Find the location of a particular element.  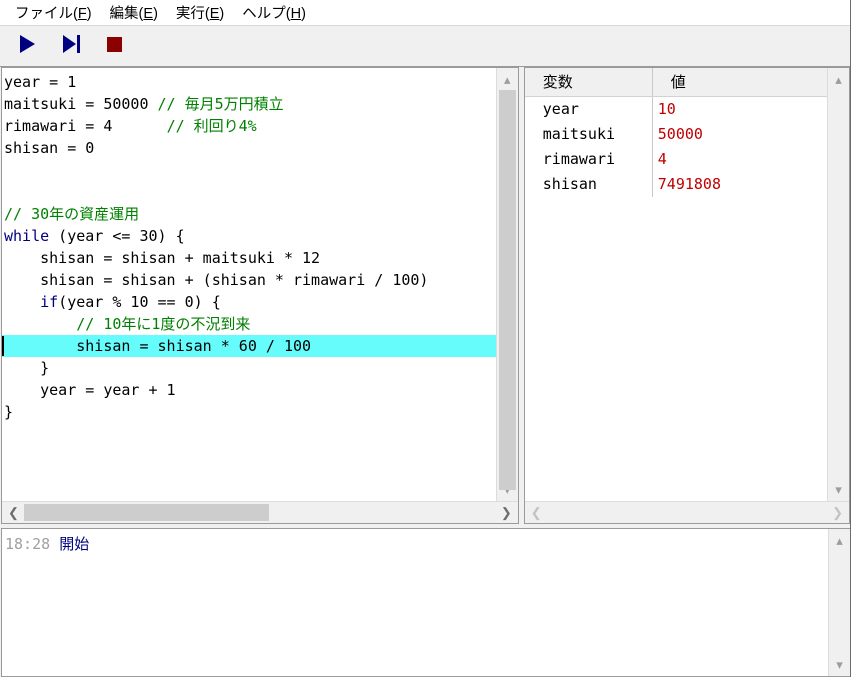

menu-item-file-accel: F is located at coordinates (82, 13).